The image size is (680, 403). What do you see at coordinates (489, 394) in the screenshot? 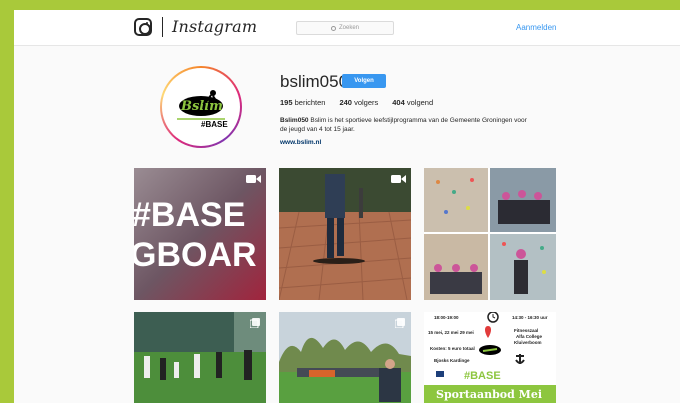
I see `poster-banner: Sportaanbod Mei` at bounding box center [489, 394].